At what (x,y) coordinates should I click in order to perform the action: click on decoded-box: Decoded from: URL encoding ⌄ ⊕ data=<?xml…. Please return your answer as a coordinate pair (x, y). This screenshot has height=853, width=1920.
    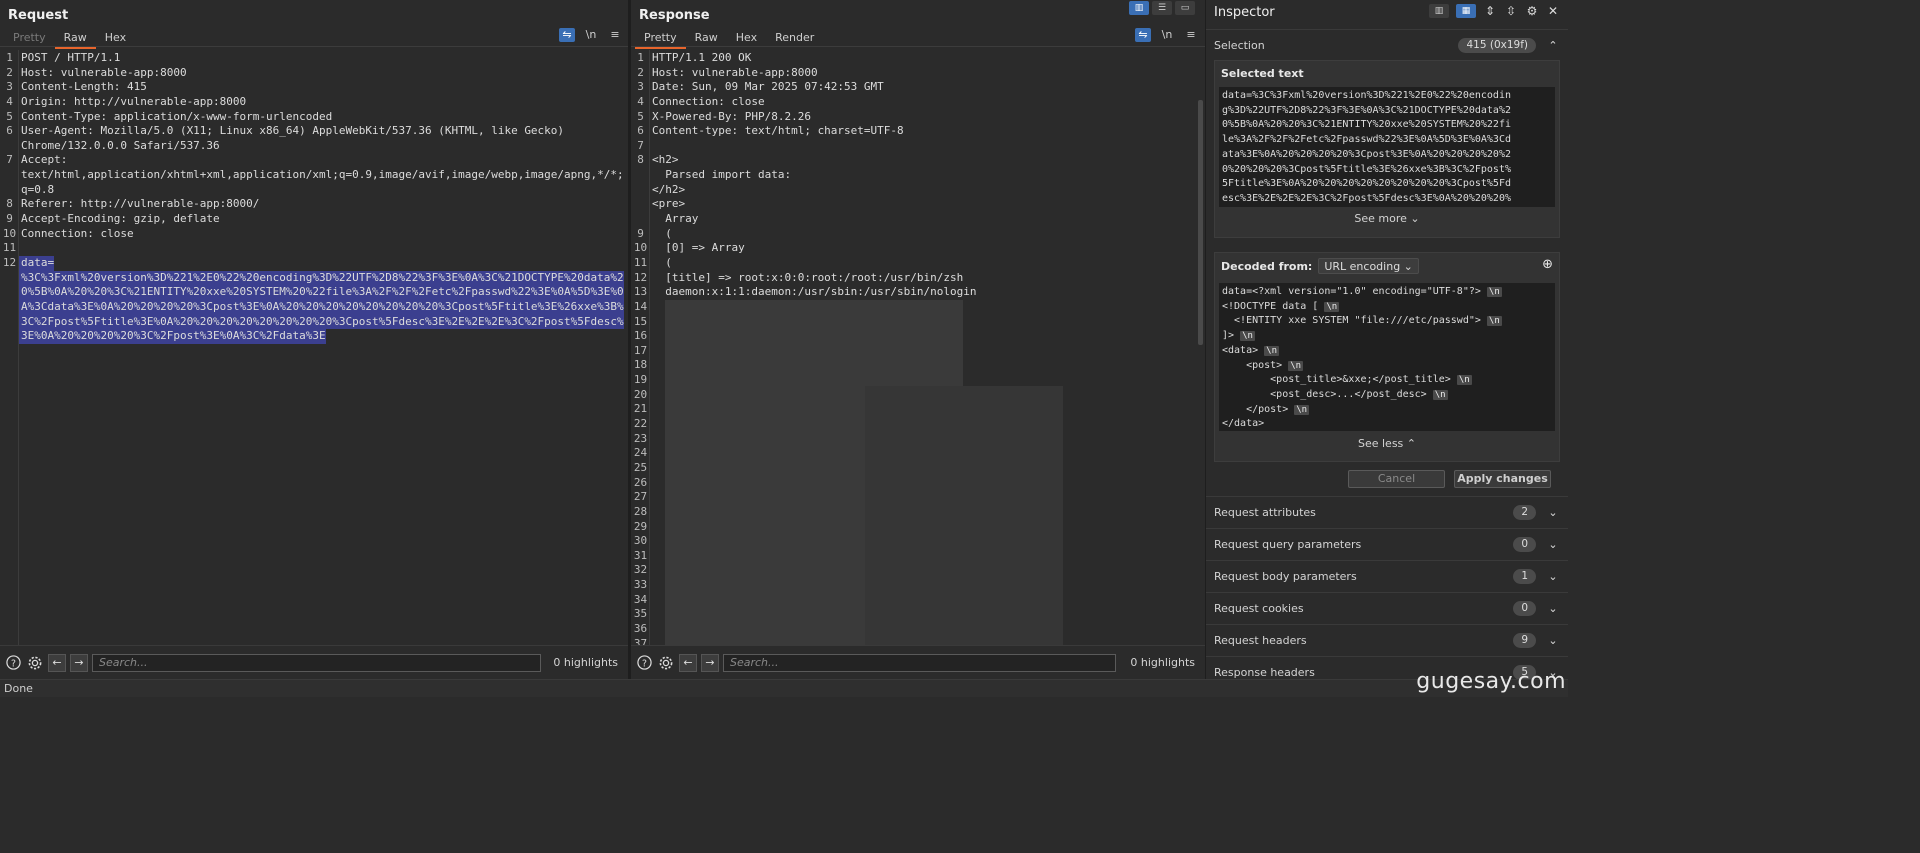
    Looking at the image, I should click on (1387, 357).